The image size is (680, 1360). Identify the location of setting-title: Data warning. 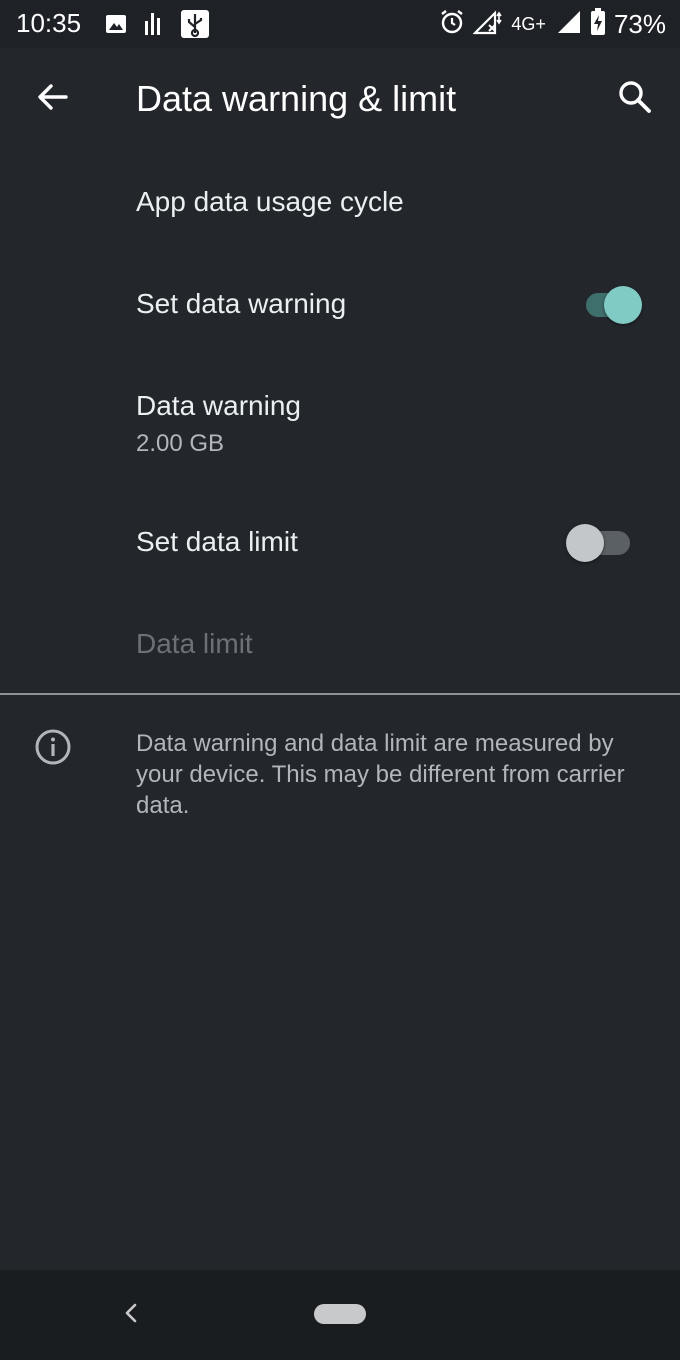
(218, 405).